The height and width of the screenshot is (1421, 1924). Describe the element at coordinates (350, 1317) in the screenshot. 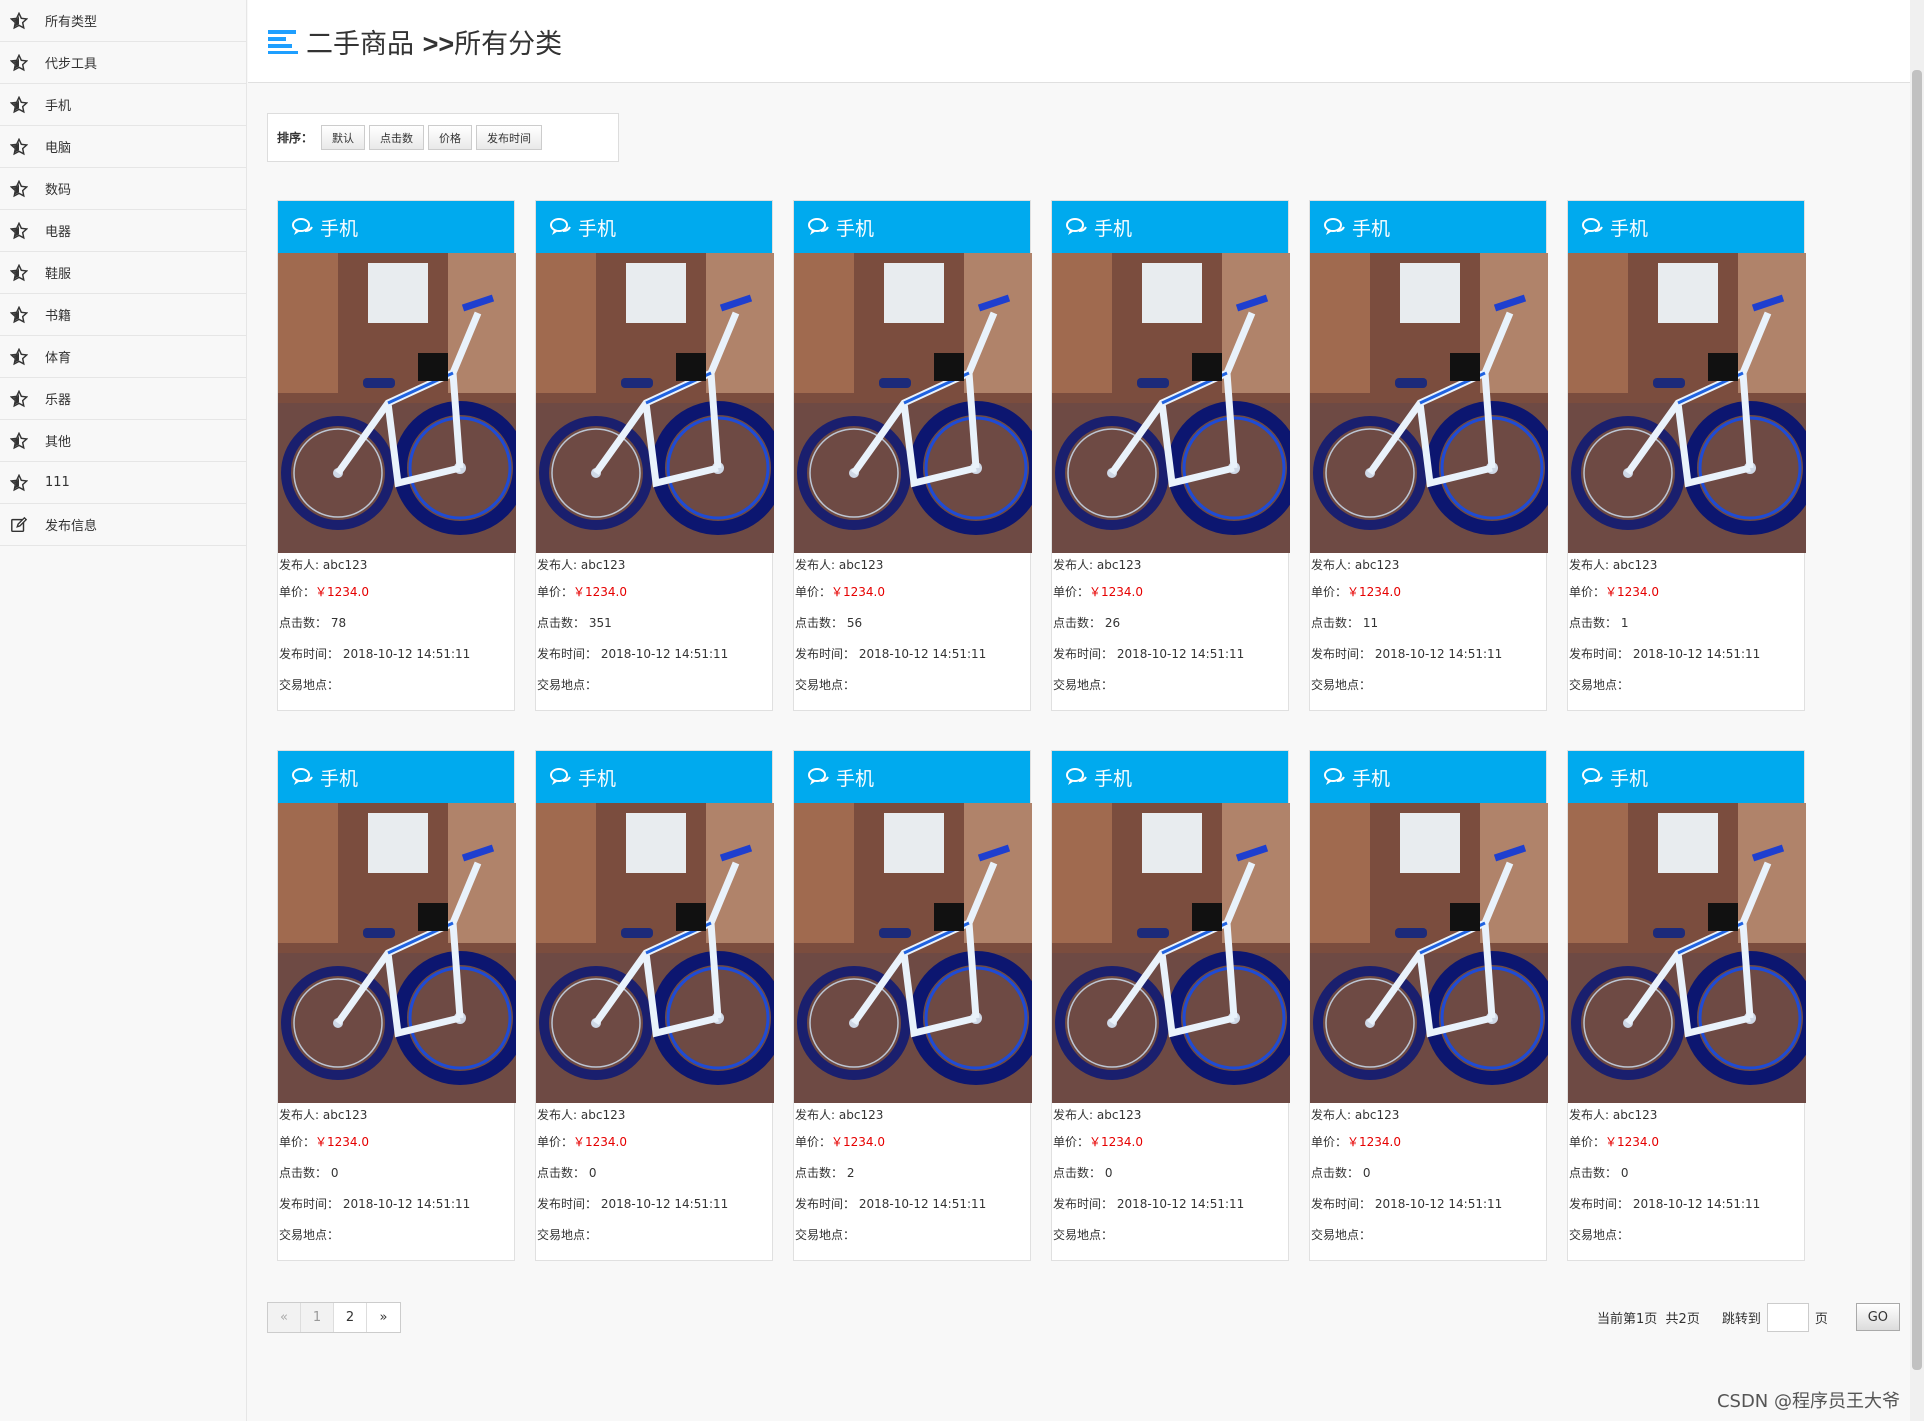

I see `page-2-button: 2` at that location.